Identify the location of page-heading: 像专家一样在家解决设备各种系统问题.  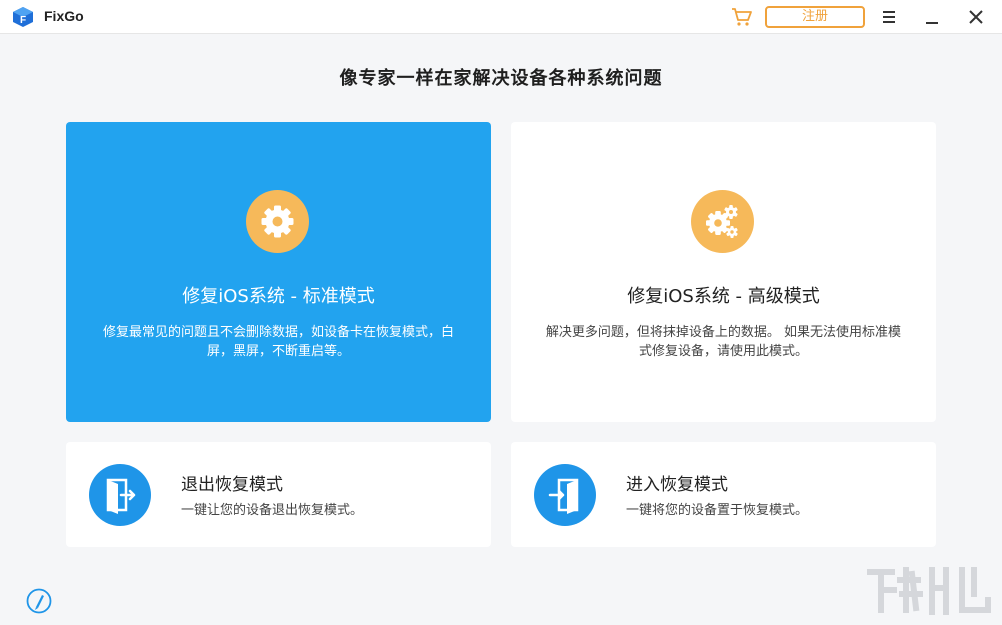
(501, 78).